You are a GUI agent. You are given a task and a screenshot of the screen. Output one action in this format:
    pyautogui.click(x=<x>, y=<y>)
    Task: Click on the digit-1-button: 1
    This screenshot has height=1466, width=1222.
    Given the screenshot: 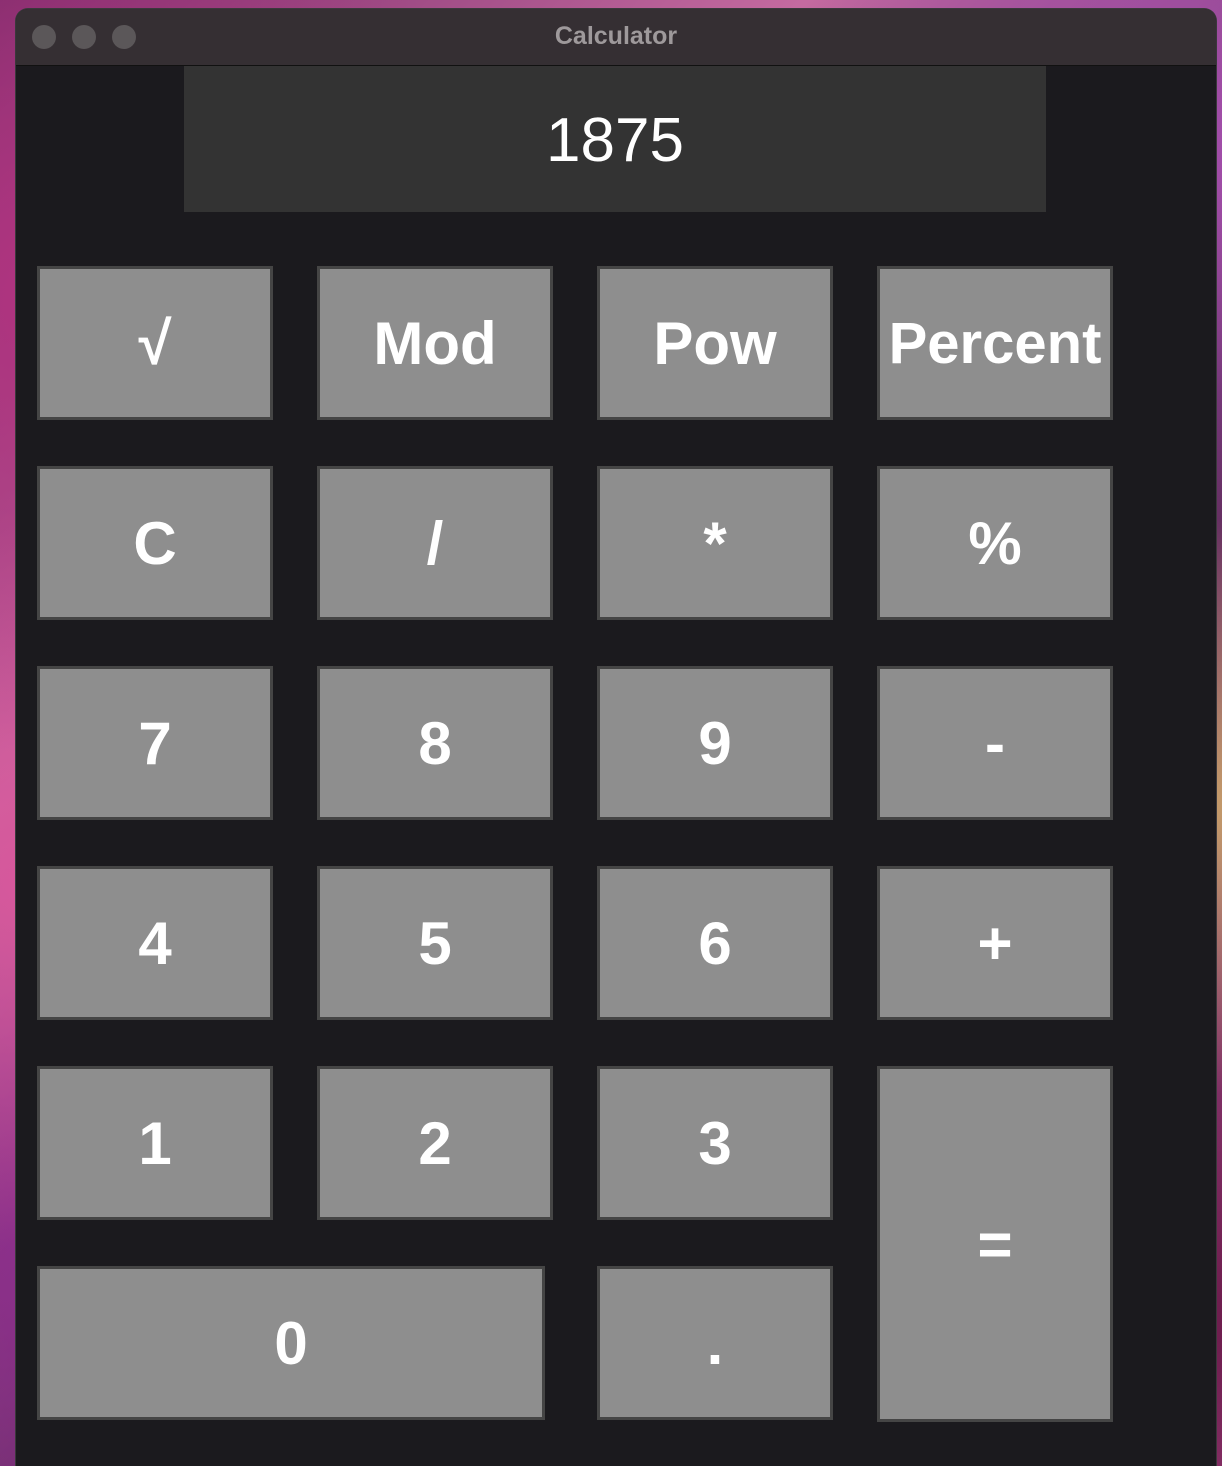 What is the action you would take?
    pyautogui.click(x=155, y=1143)
    